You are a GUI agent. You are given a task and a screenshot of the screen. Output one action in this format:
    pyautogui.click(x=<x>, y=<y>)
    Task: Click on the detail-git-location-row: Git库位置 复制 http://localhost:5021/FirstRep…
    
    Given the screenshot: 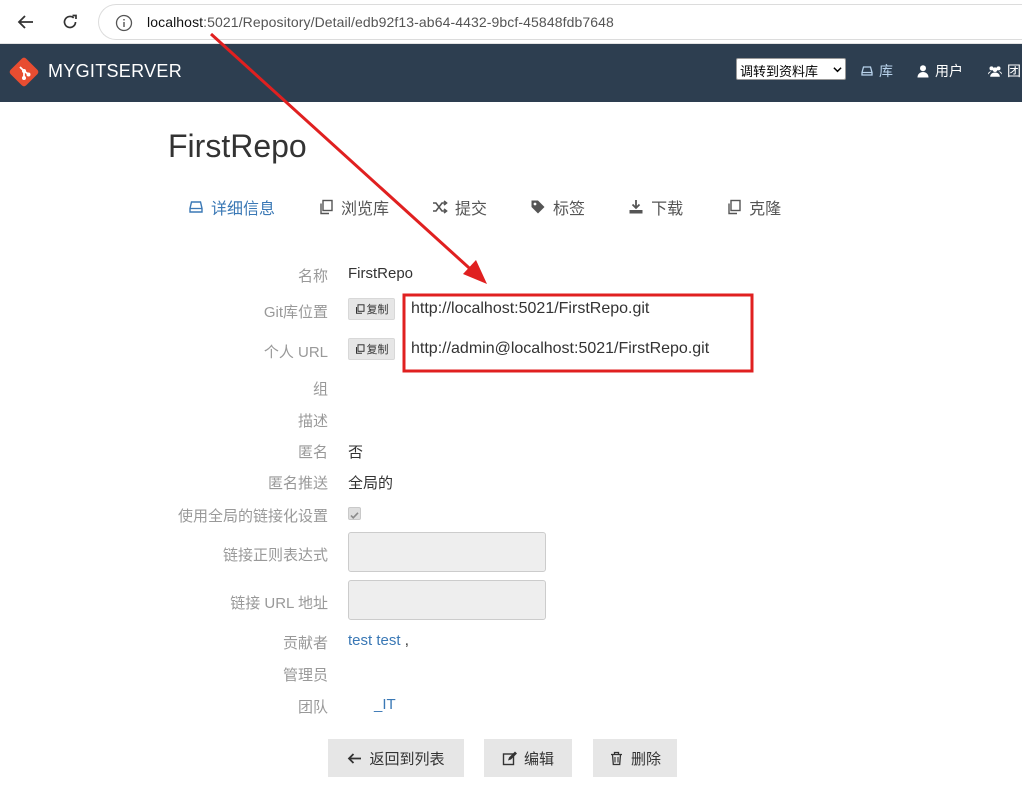 What is the action you would take?
    pyautogui.click(x=511, y=310)
    